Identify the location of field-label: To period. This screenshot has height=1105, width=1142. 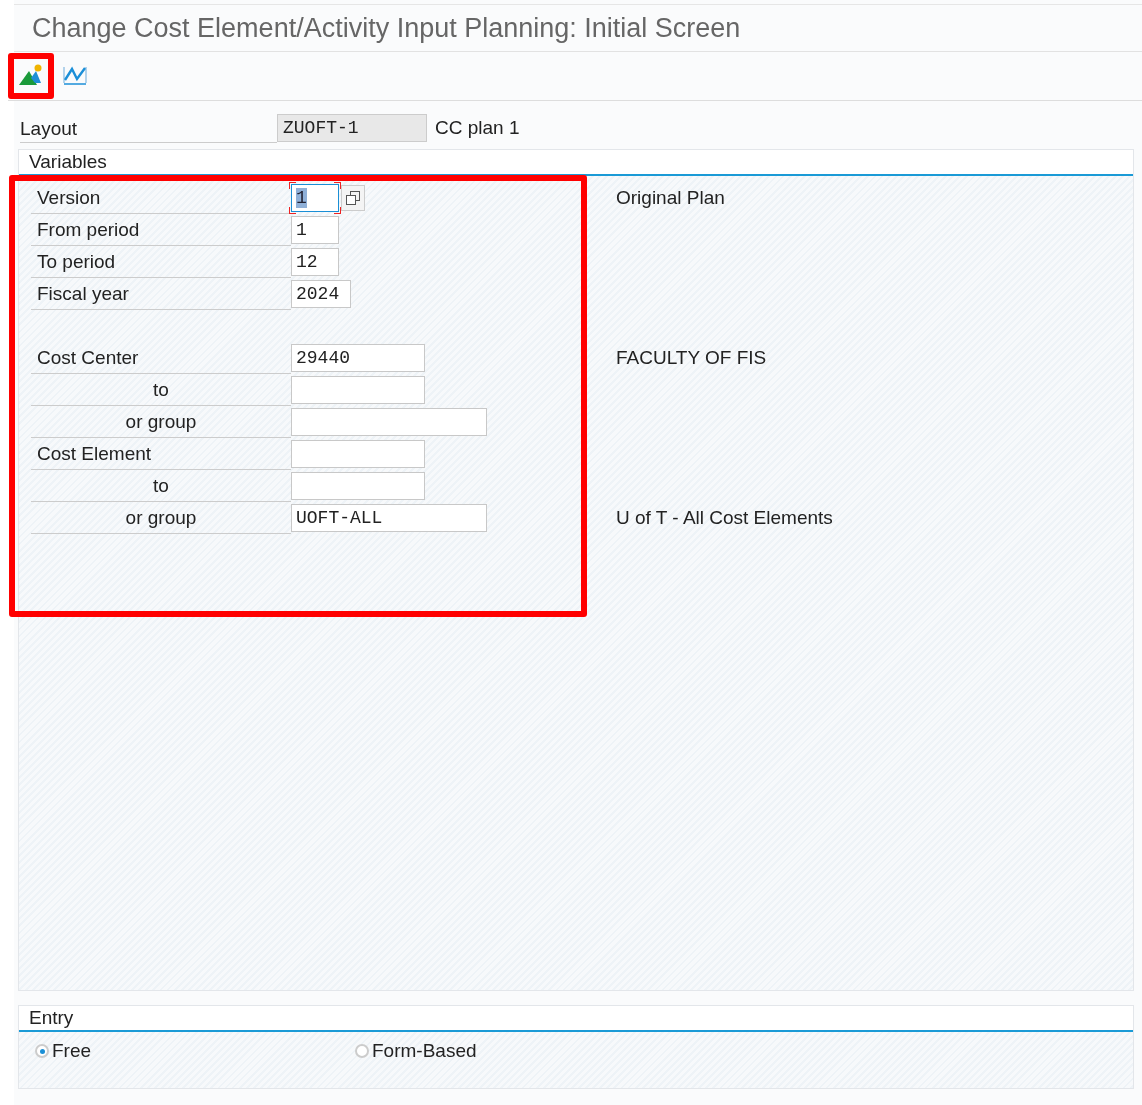
(161, 262).